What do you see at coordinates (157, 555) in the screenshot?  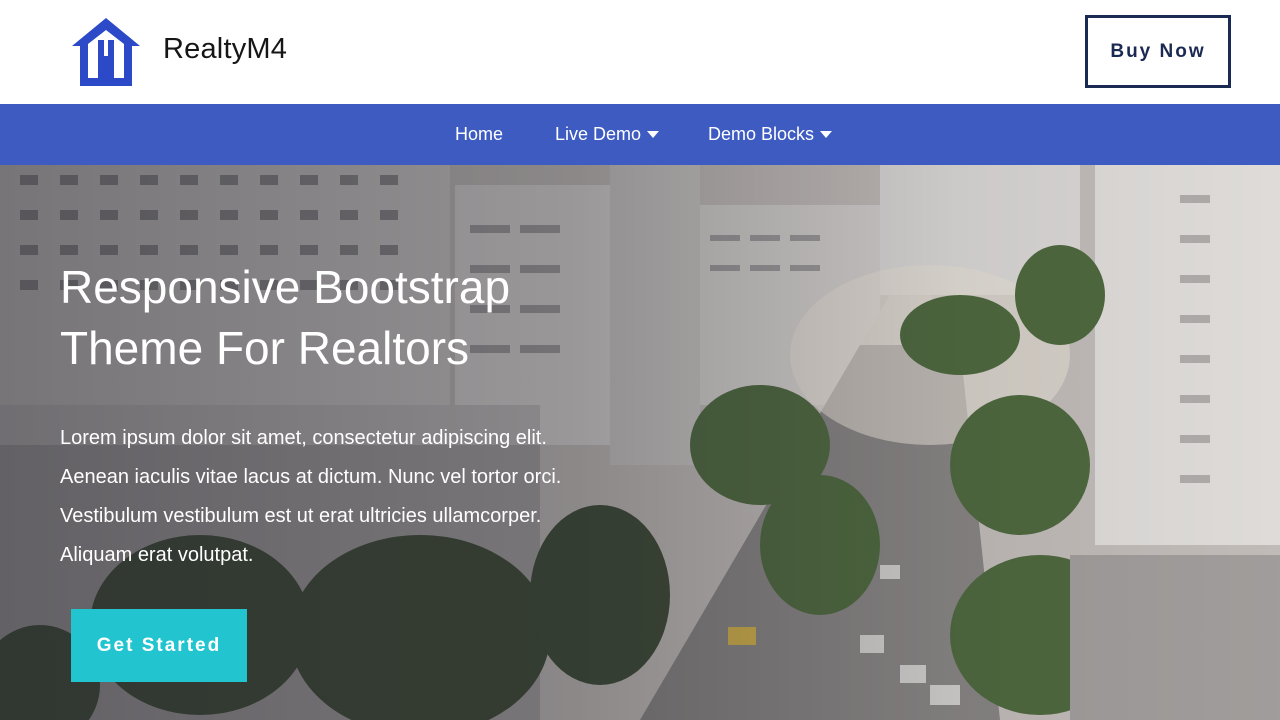 I see `hero-text-line: Aliquam erat volutpat.` at bounding box center [157, 555].